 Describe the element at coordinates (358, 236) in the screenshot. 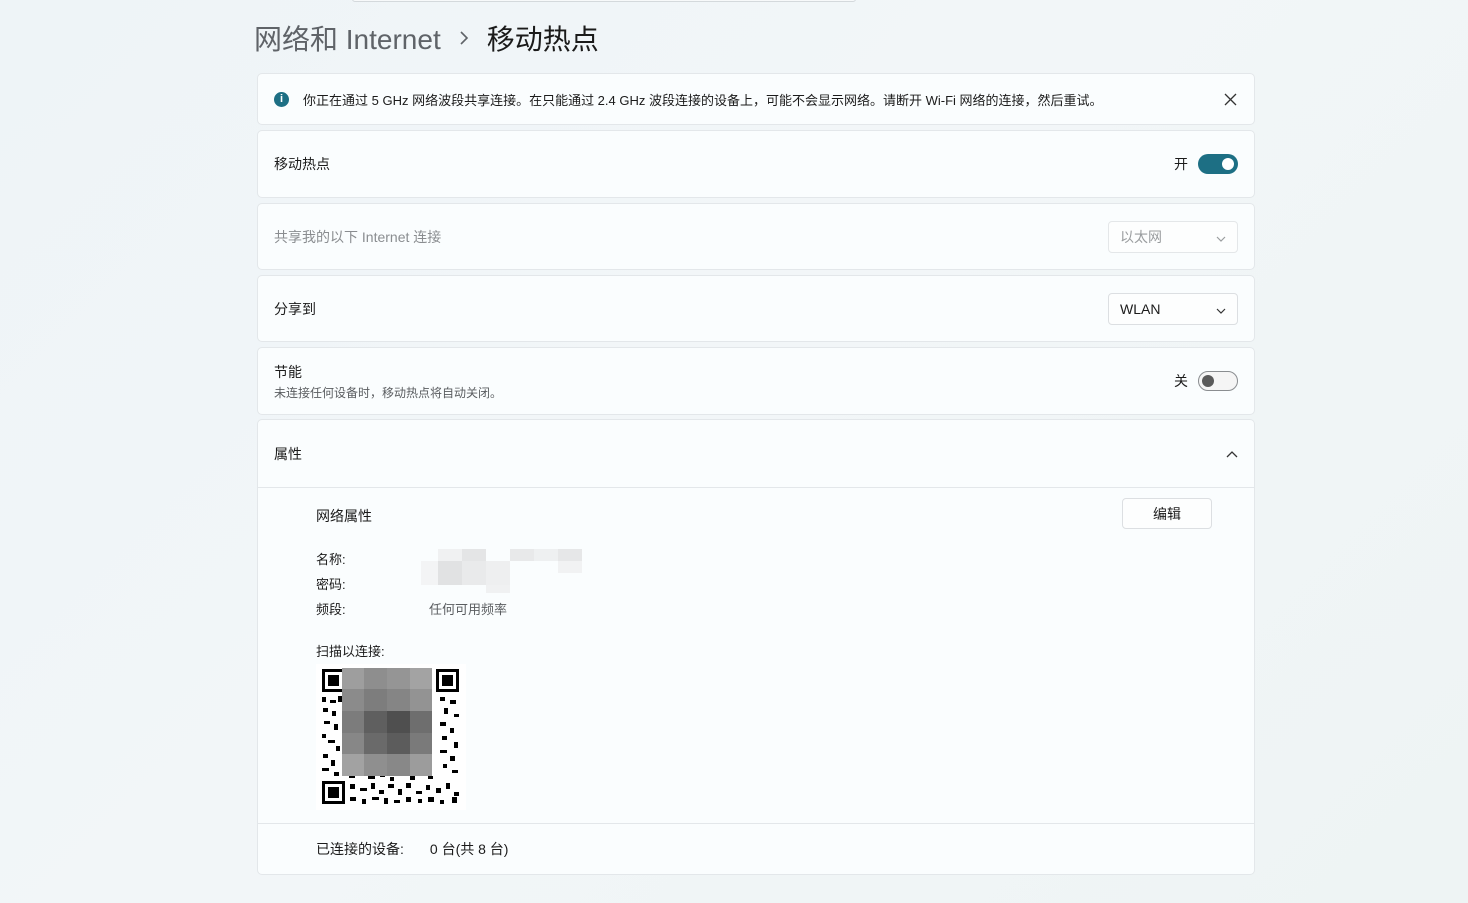

I see `share-from-title: 共享我的以下 Internet 连接` at that location.